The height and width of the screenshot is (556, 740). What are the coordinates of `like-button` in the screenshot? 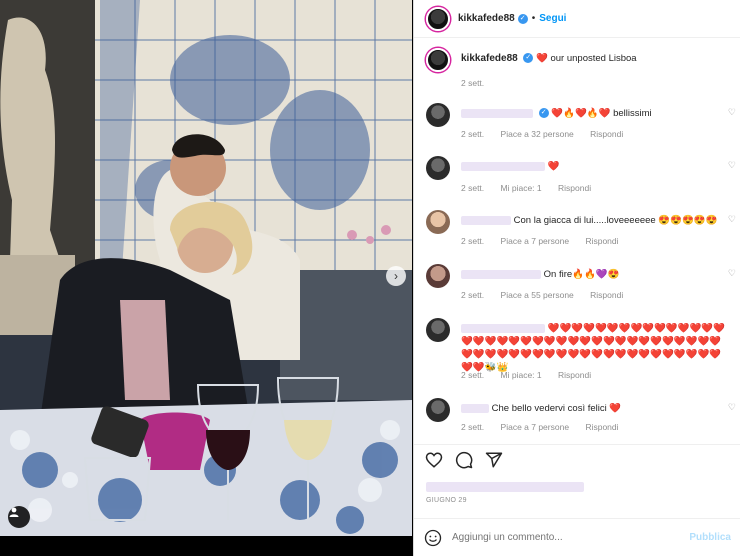 It's located at (434, 460).